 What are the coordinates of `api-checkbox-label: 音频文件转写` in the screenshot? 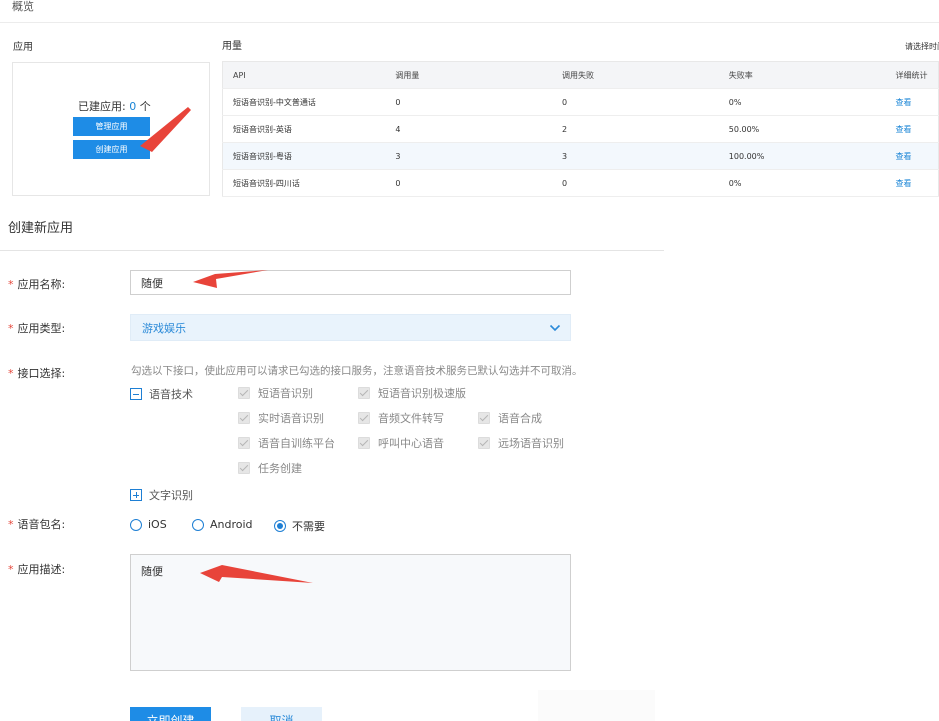 It's located at (411, 418).